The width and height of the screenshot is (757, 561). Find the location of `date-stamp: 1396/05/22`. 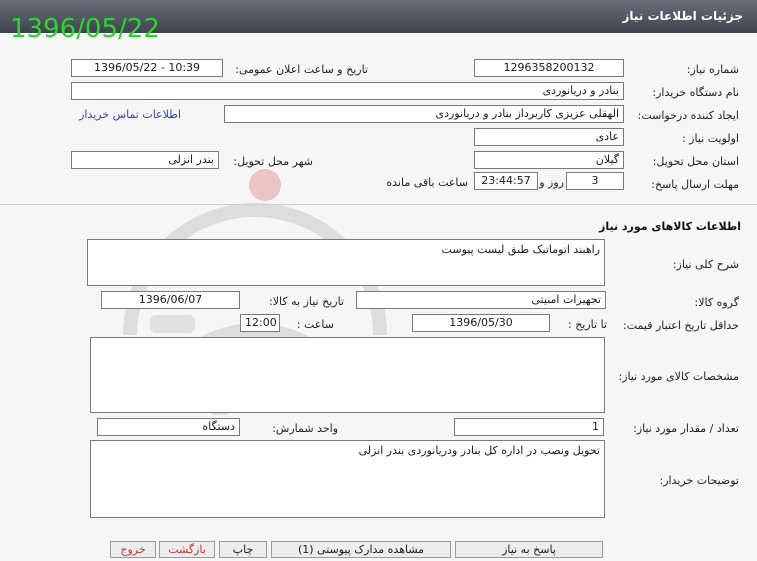

date-stamp: 1396/05/22 is located at coordinates (85, 29).